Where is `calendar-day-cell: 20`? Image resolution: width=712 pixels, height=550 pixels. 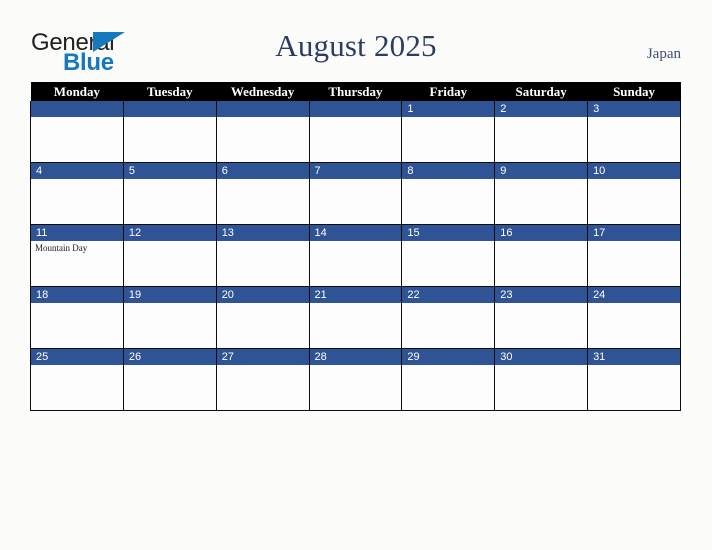 calendar-day-cell: 20 is located at coordinates (262, 317).